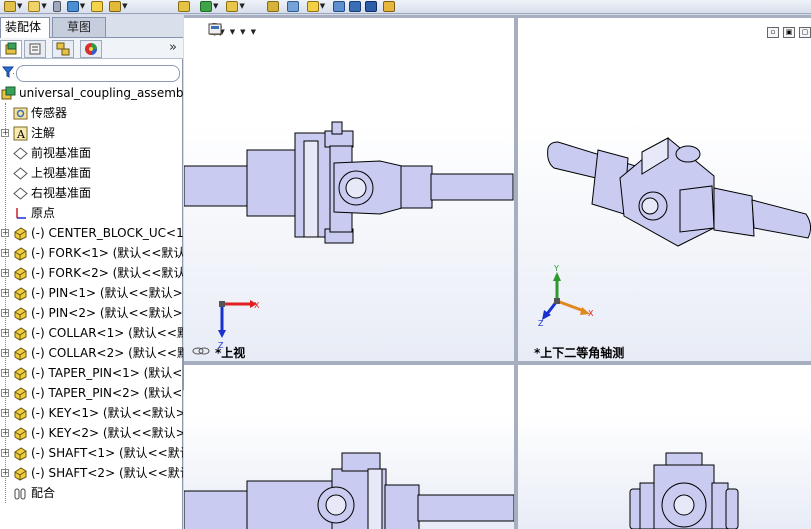 The width and height of the screenshot is (811, 529). What do you see at coordinates (91, 173) in the screenshot?
I see `tree-item: 上视基准面` at bounding box center [91, 173].